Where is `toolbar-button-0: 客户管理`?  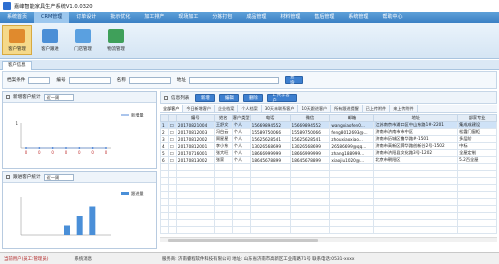 toolbar-button-0: 客户管理 is located at coordinates (17, 40).